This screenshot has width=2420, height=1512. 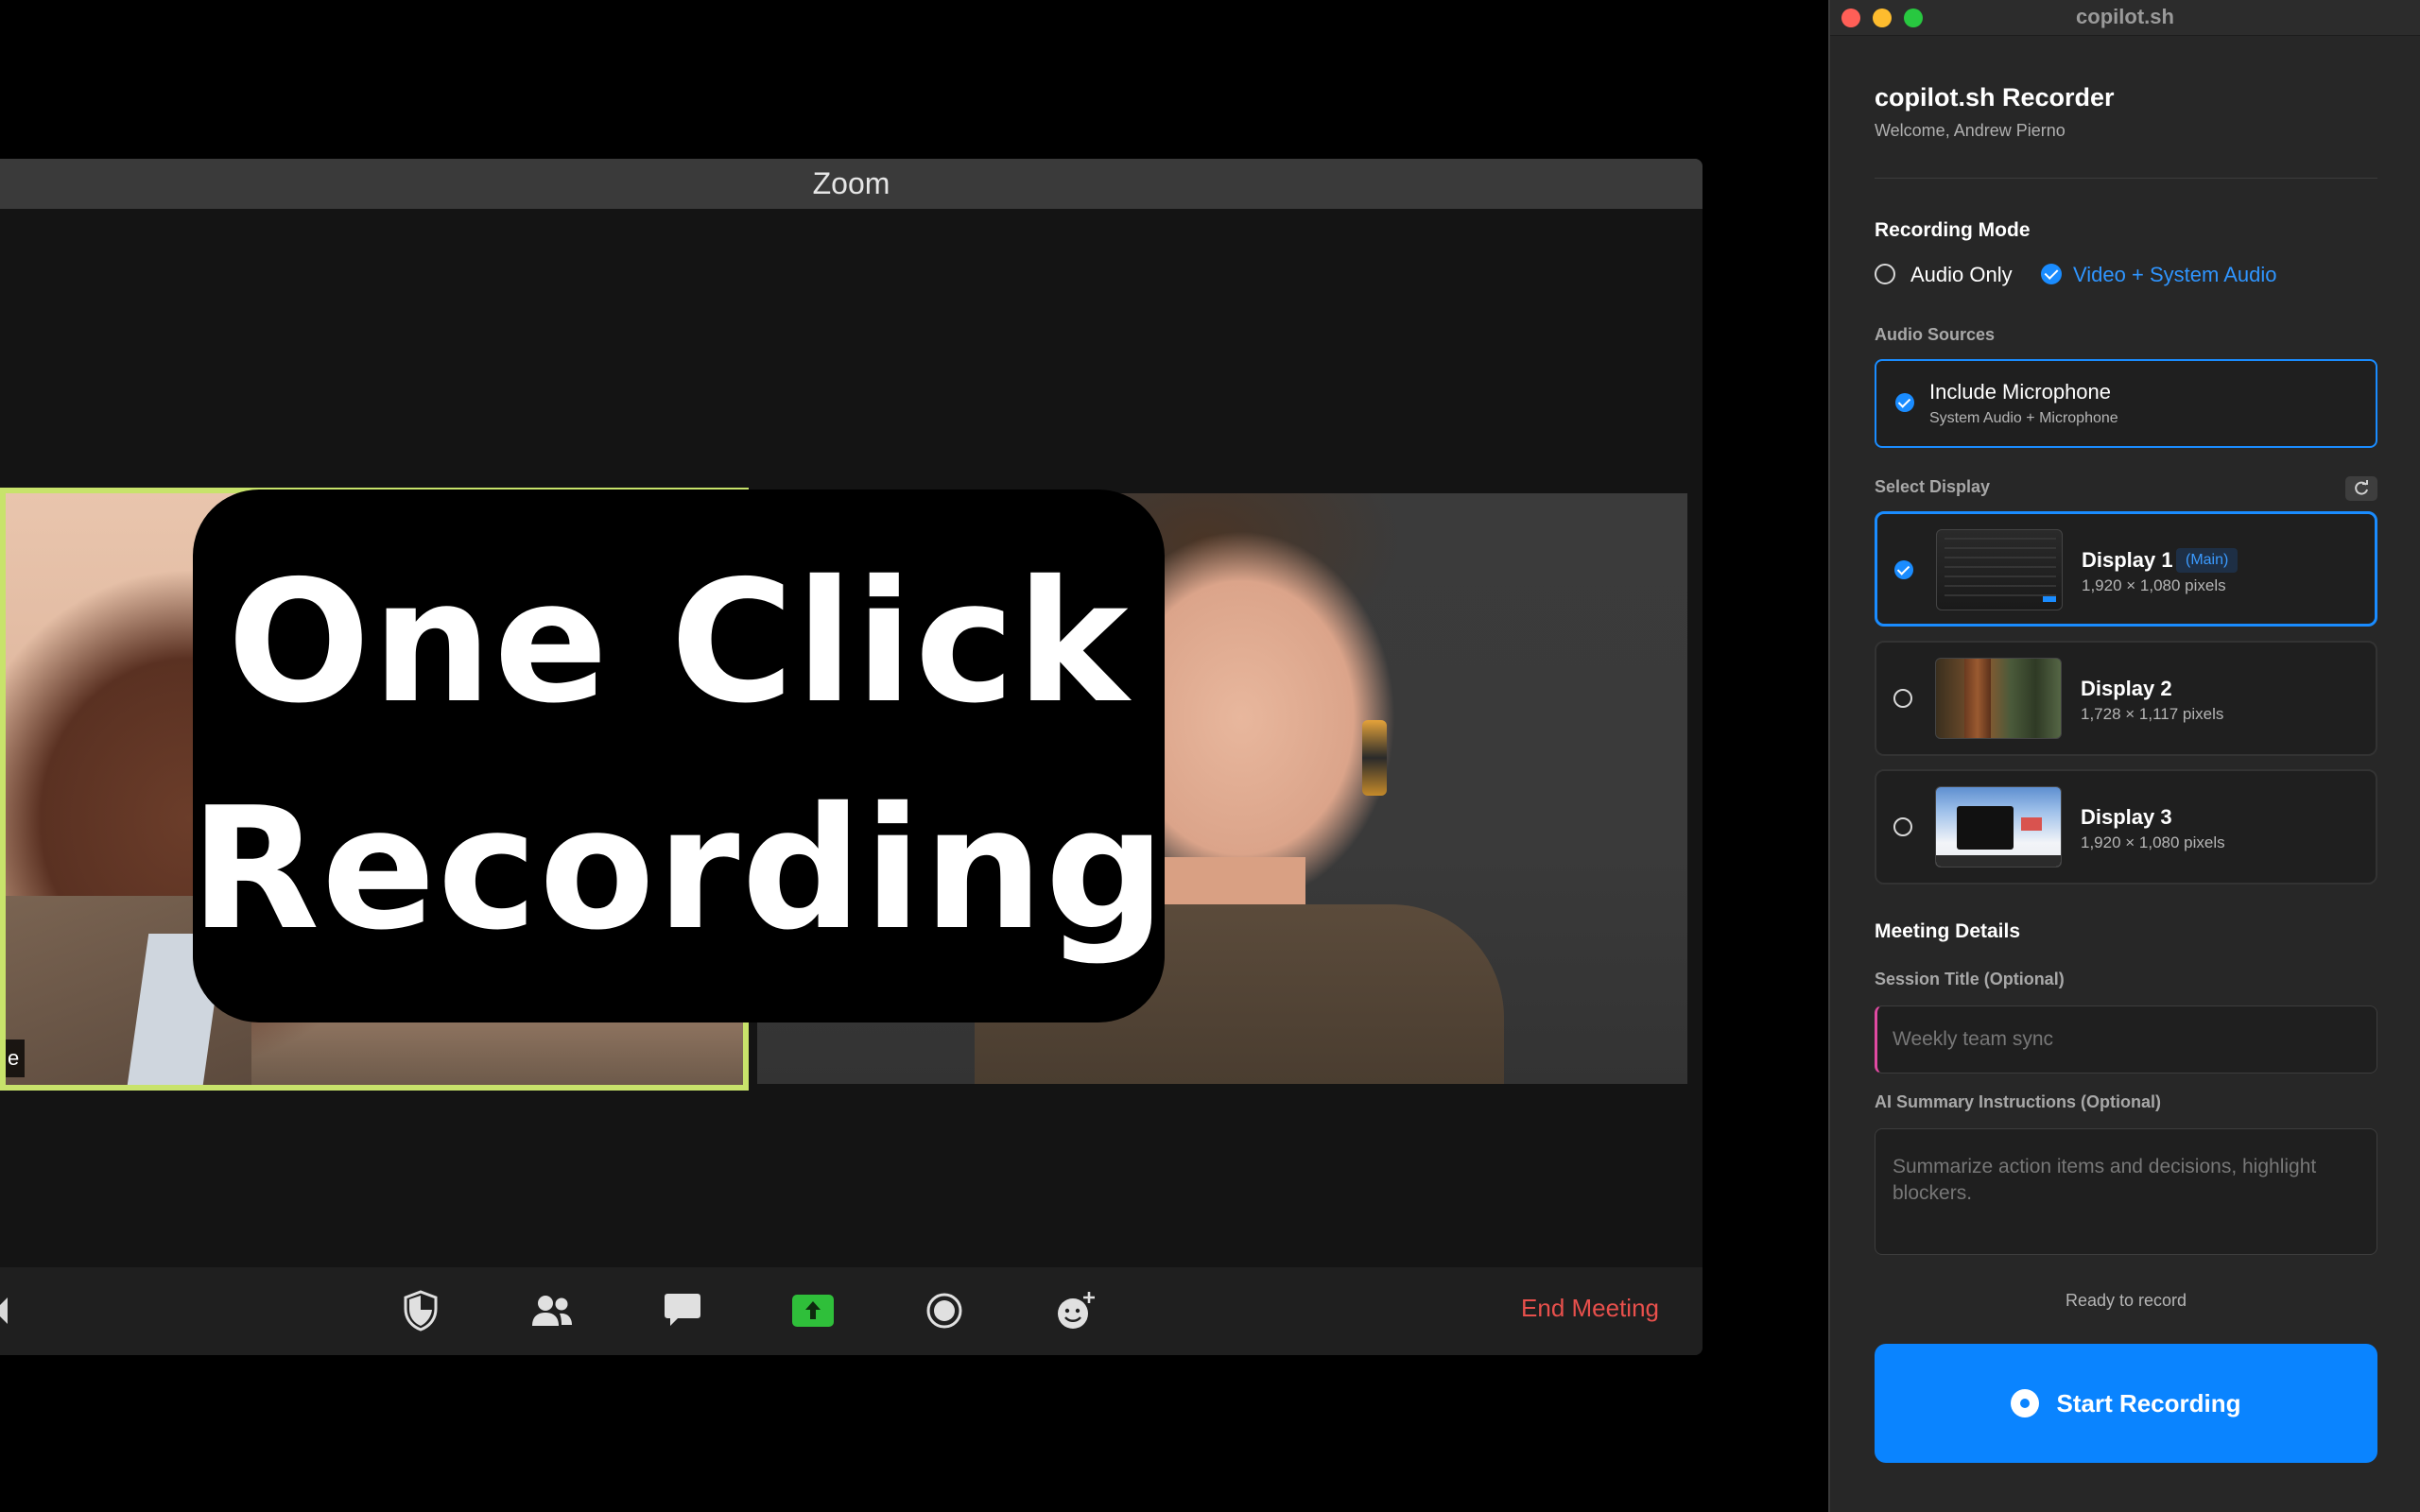 What do you see at coordinates (1902, 826) in the screenshot?
I see `display-3-radio` at bounding box center [1902, 826].